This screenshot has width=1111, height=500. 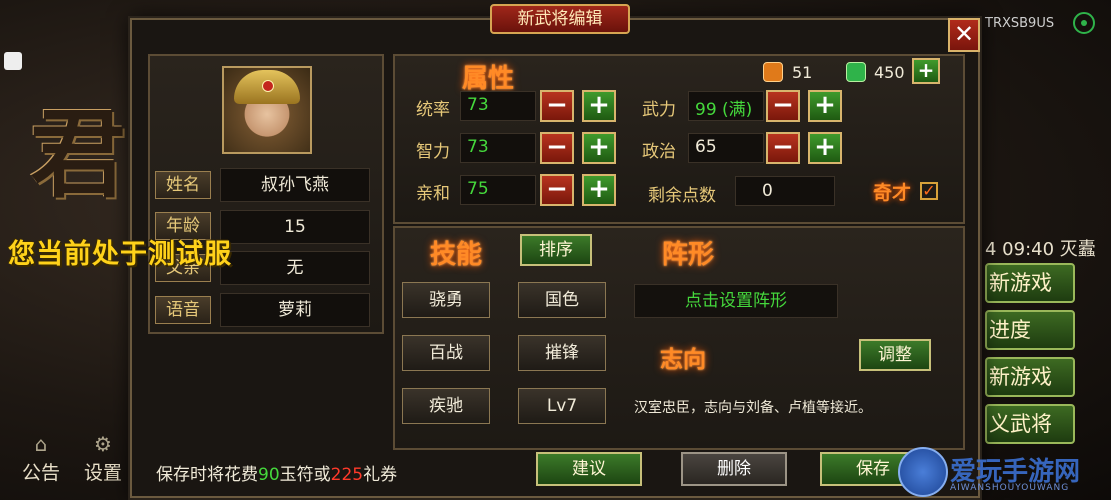 I want to click on watermark-subtext: AIWANSHOUYOUWANG, so click(x=1010, y=488).